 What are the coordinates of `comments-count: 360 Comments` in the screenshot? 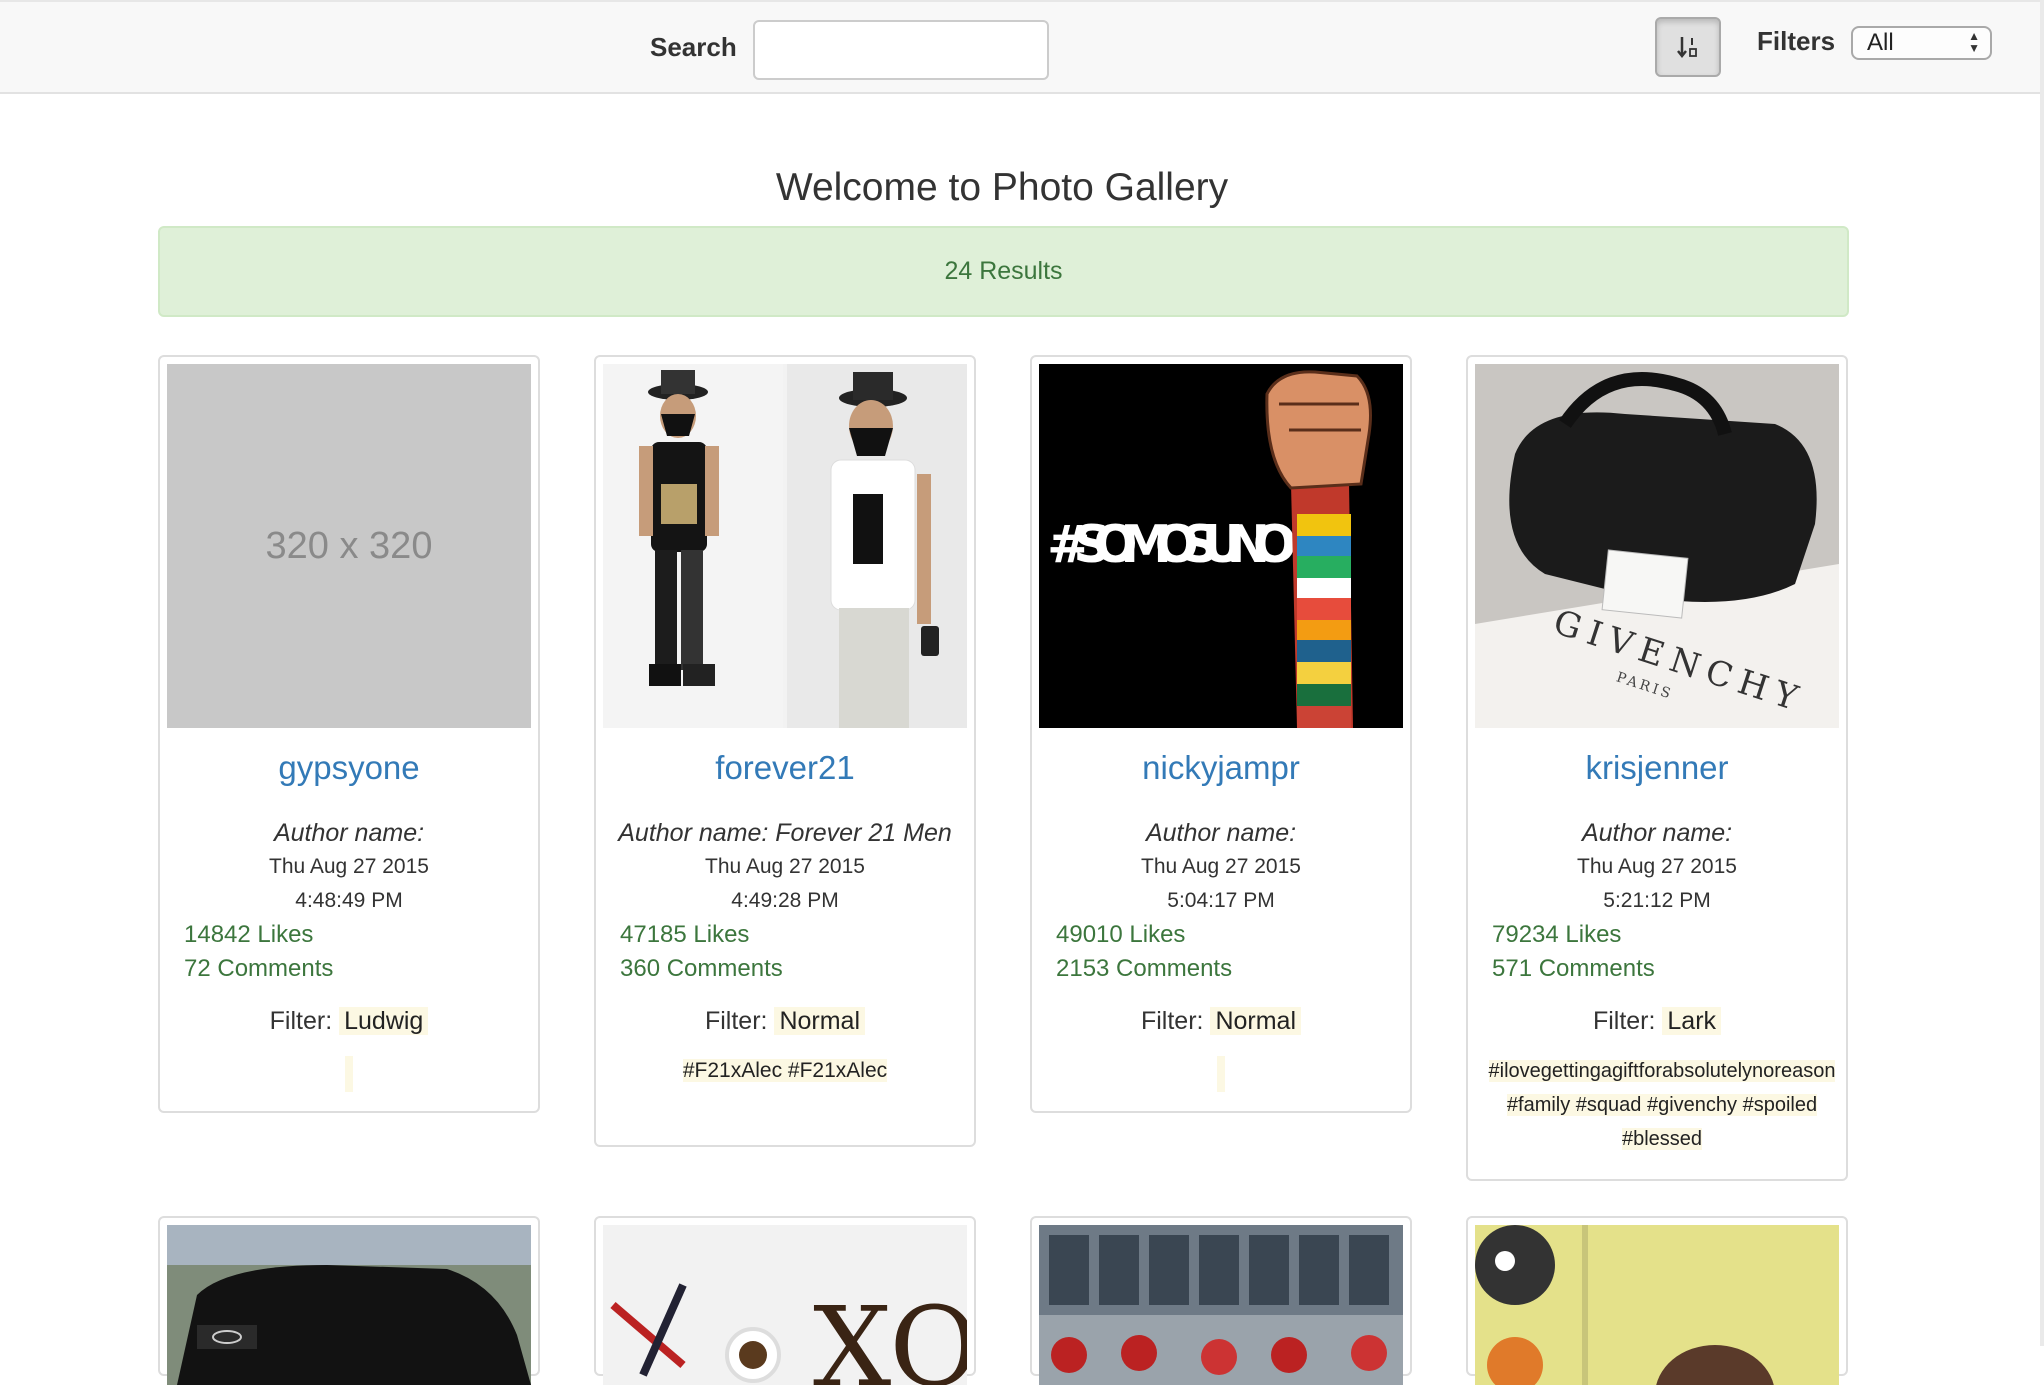 It's located at (701, 968).